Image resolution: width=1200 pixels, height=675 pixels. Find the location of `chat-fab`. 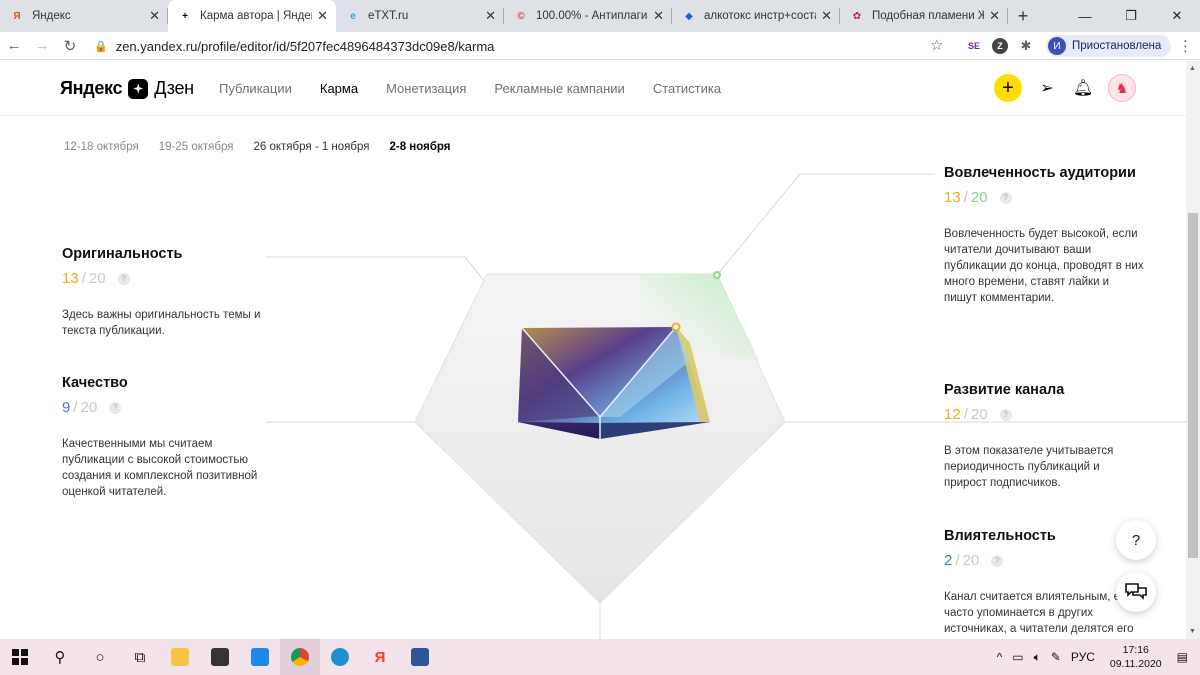

chat-fab is located at coordinates (1136, 592).